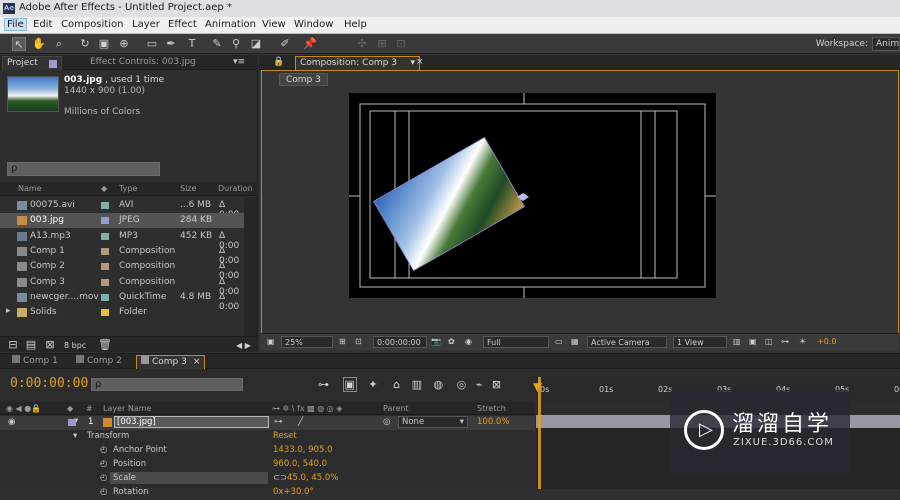 Image resolution: width=900 pixels, height=500 pixels. Describe the element at coordinates (276, 63) in the screenshot. I see `lock-icon: 🔒` at that location.